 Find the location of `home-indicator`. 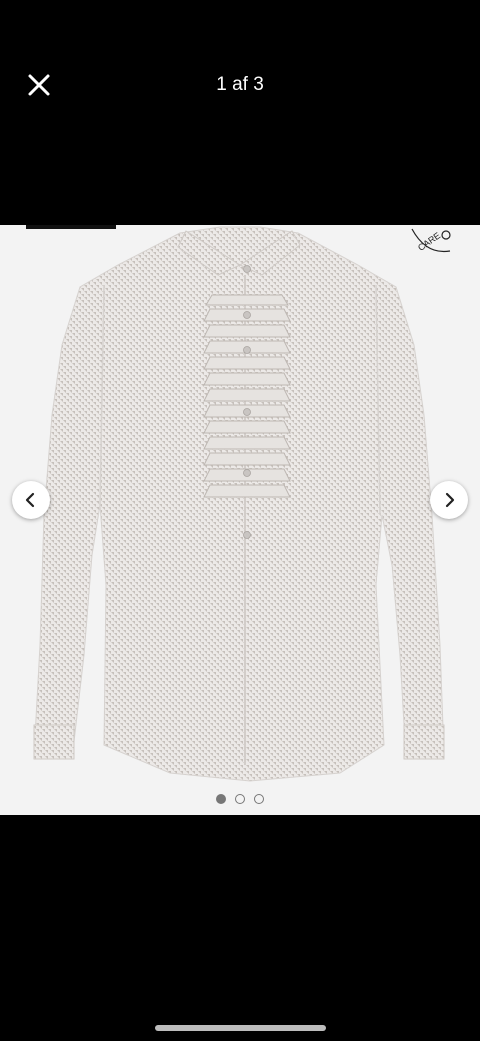

home-indicator is located at coordinates (240, 1028).